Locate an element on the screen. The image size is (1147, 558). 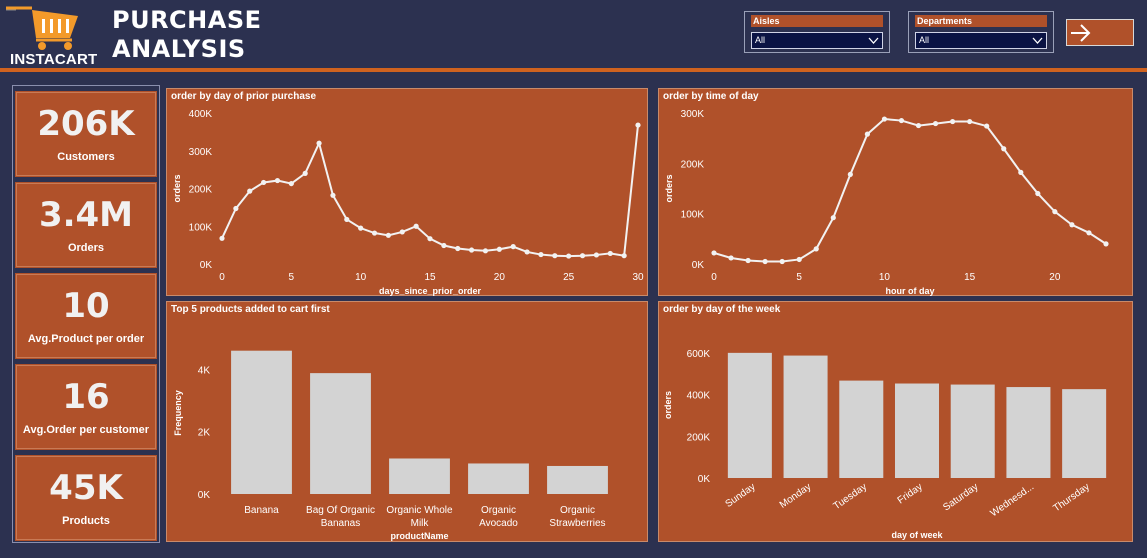
kpi-label: Customers is located at coordinates (86, 157).